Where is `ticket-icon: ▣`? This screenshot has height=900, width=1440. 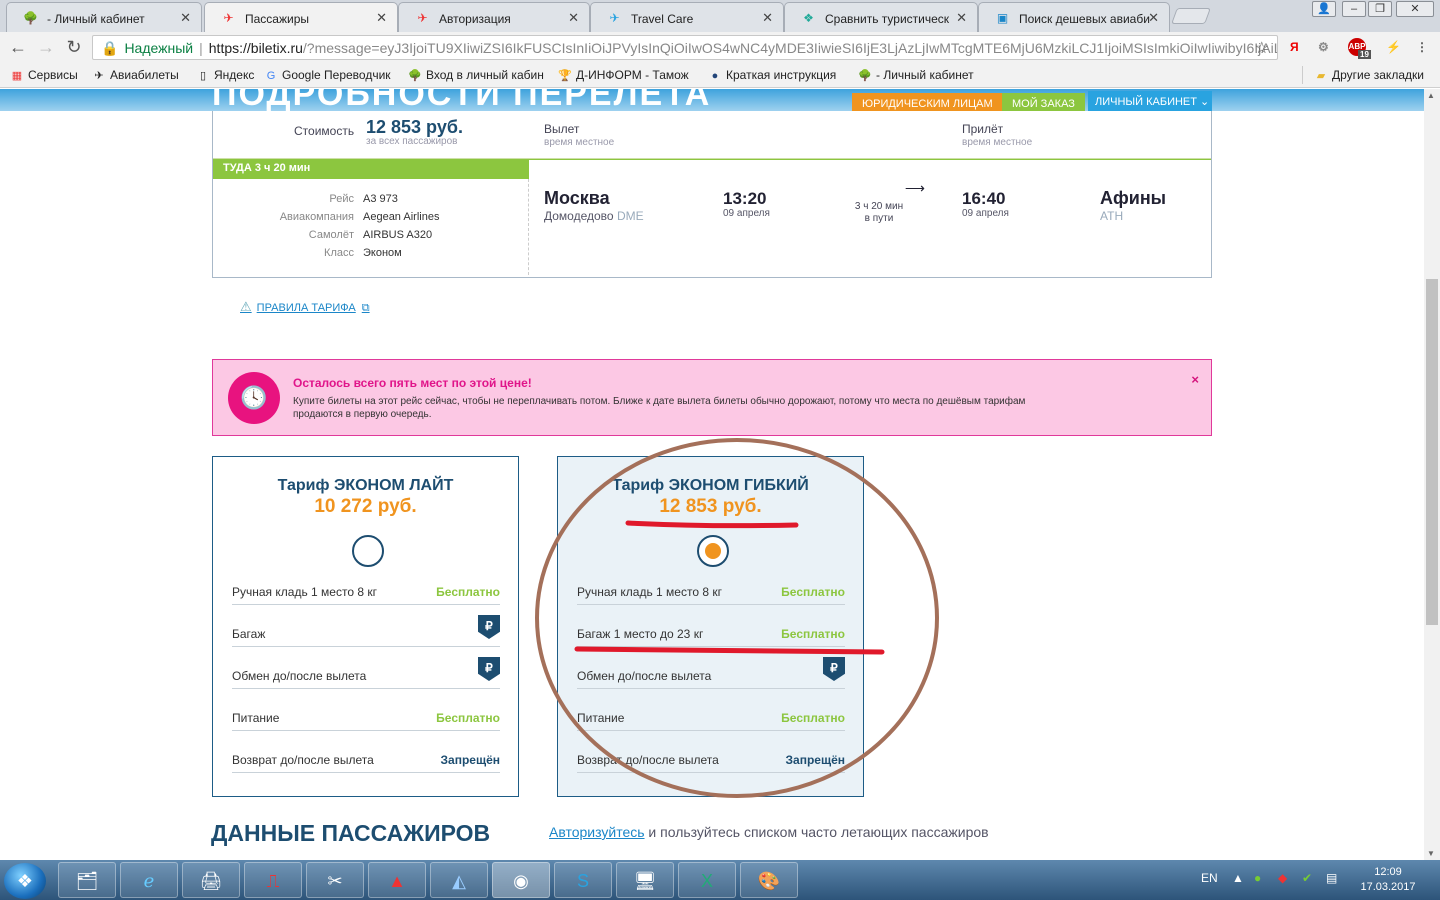 ticket-icon: ▣ is located at coordinates (1002, 18).